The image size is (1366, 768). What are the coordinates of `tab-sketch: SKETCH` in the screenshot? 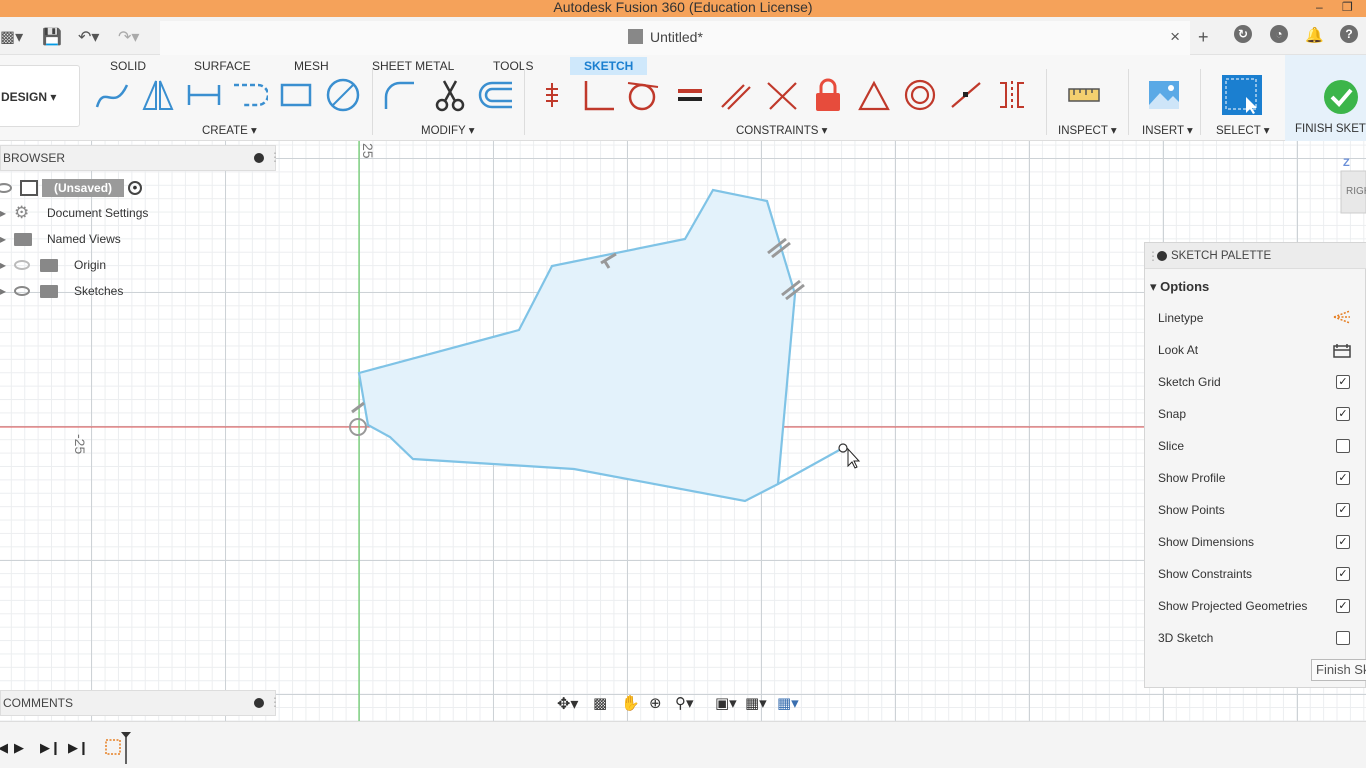 It's located at (609, 66).